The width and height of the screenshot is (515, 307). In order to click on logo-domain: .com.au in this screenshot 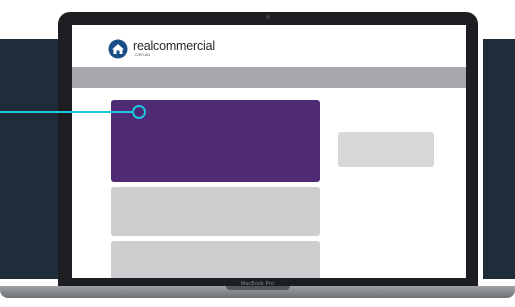, I will do `click(142, 54)`.